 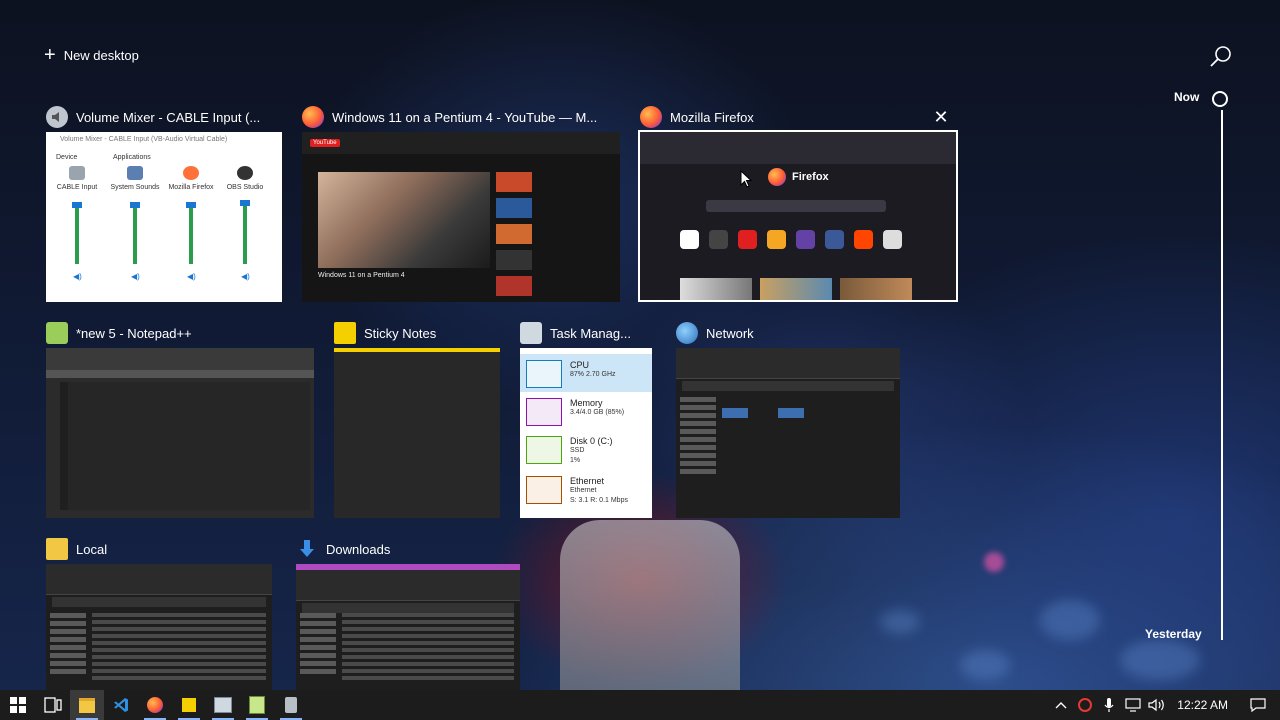 I want to click on browser-toolbar, so click(x=798, y=148).